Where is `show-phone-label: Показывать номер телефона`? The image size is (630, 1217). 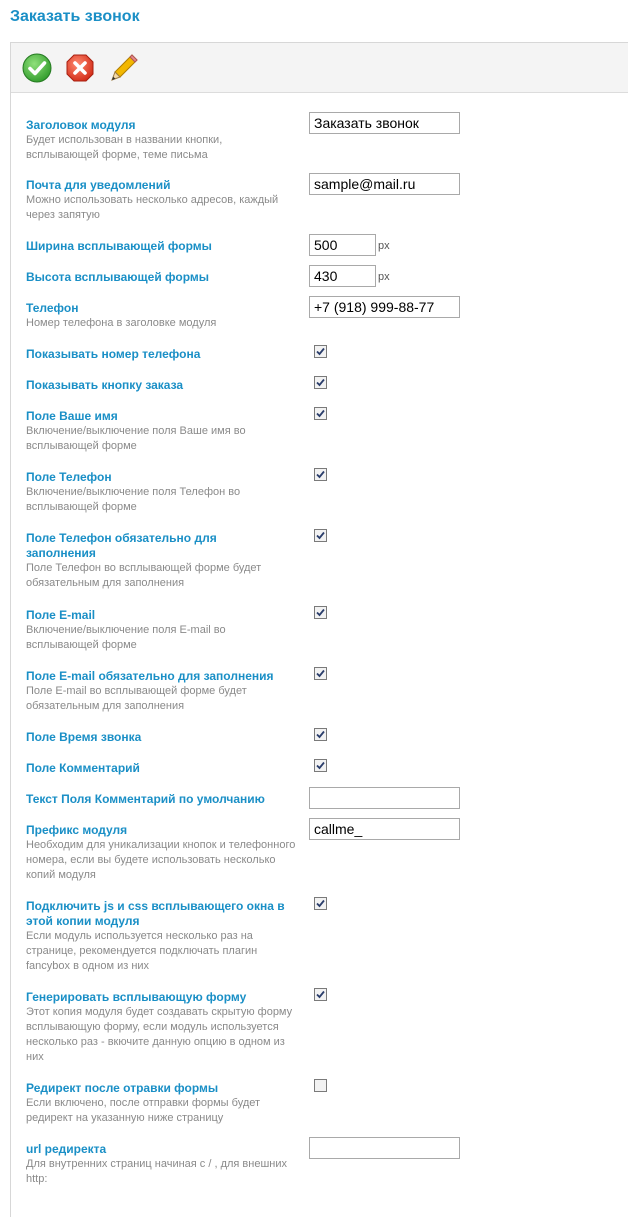
show-phone-label: Показывать номер телефона is located at coordinates (161, 354).